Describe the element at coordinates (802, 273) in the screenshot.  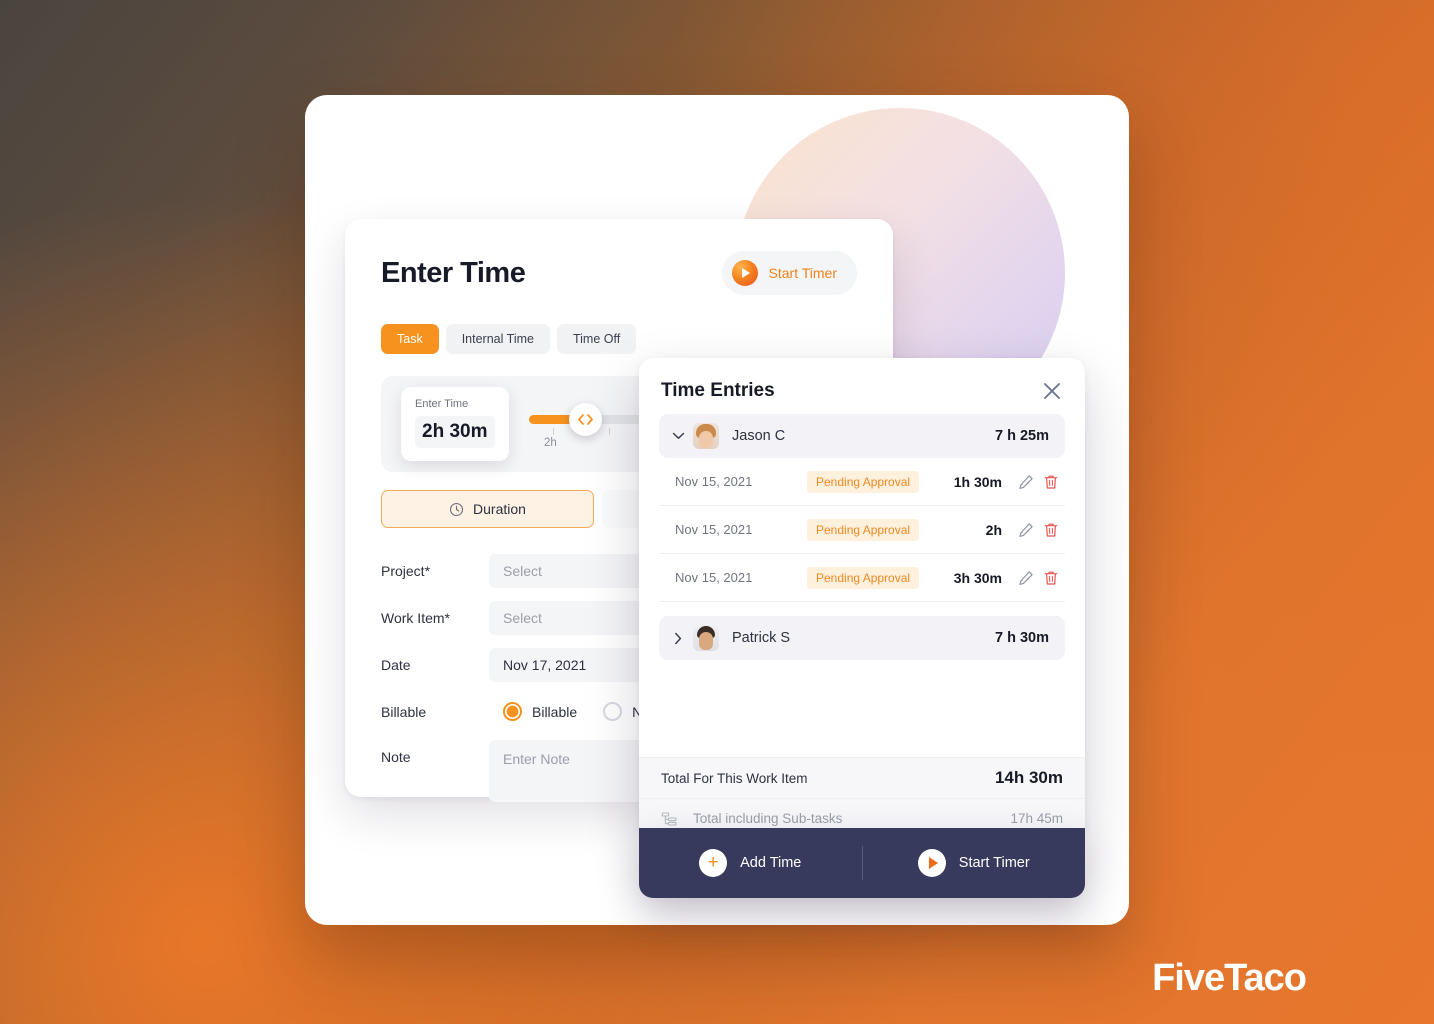
I see `start-timer-label: Start Timer` at that location.